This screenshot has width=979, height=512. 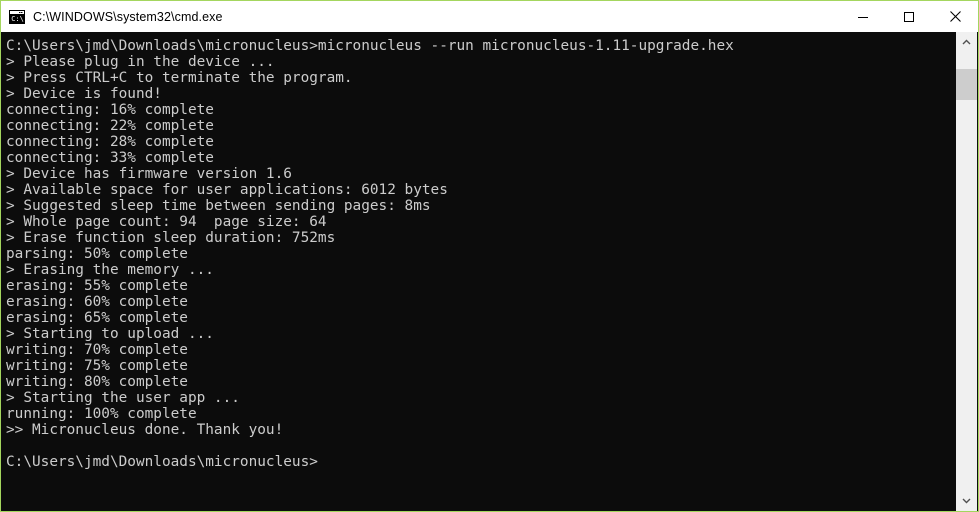 I want to click on console-prompt-line: C:\Users\jmd\Downloads\micronucleus>, so click(x=162, y=462).